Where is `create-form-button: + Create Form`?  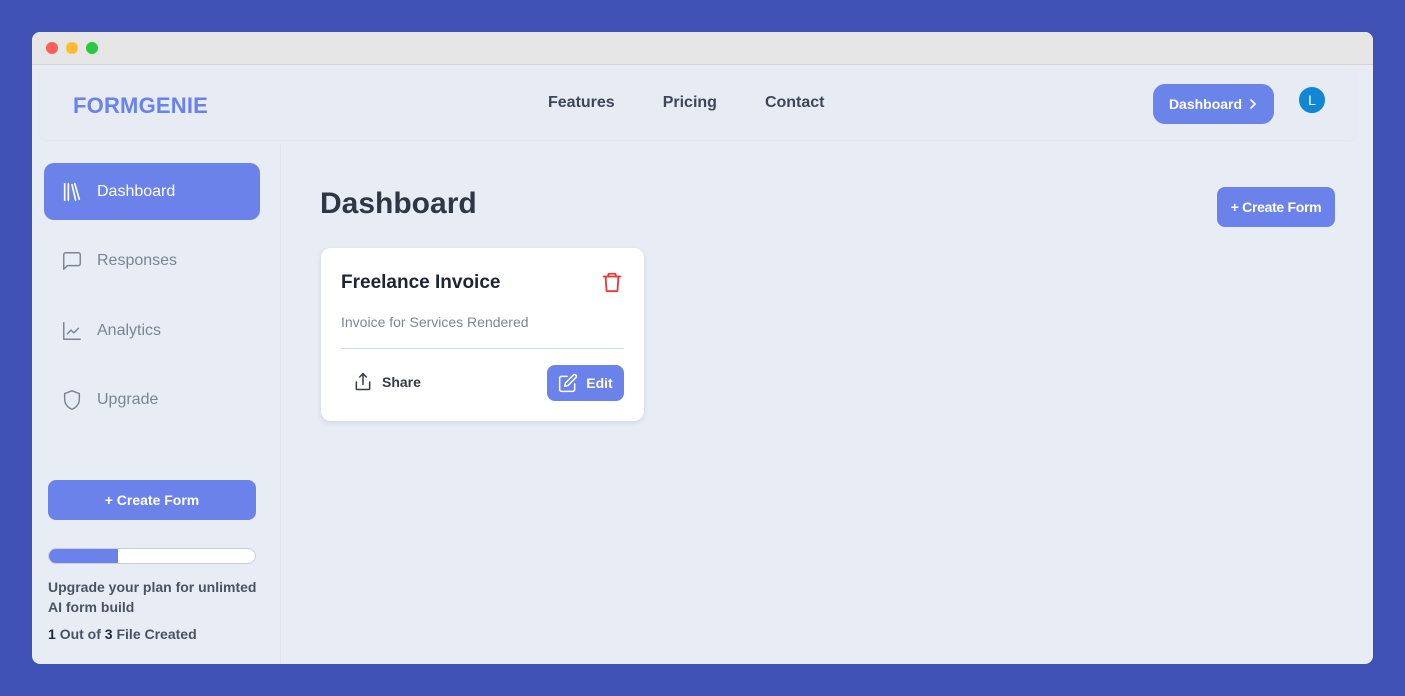 create-form-button: + Create Form is located at coordinates (1276, 207).